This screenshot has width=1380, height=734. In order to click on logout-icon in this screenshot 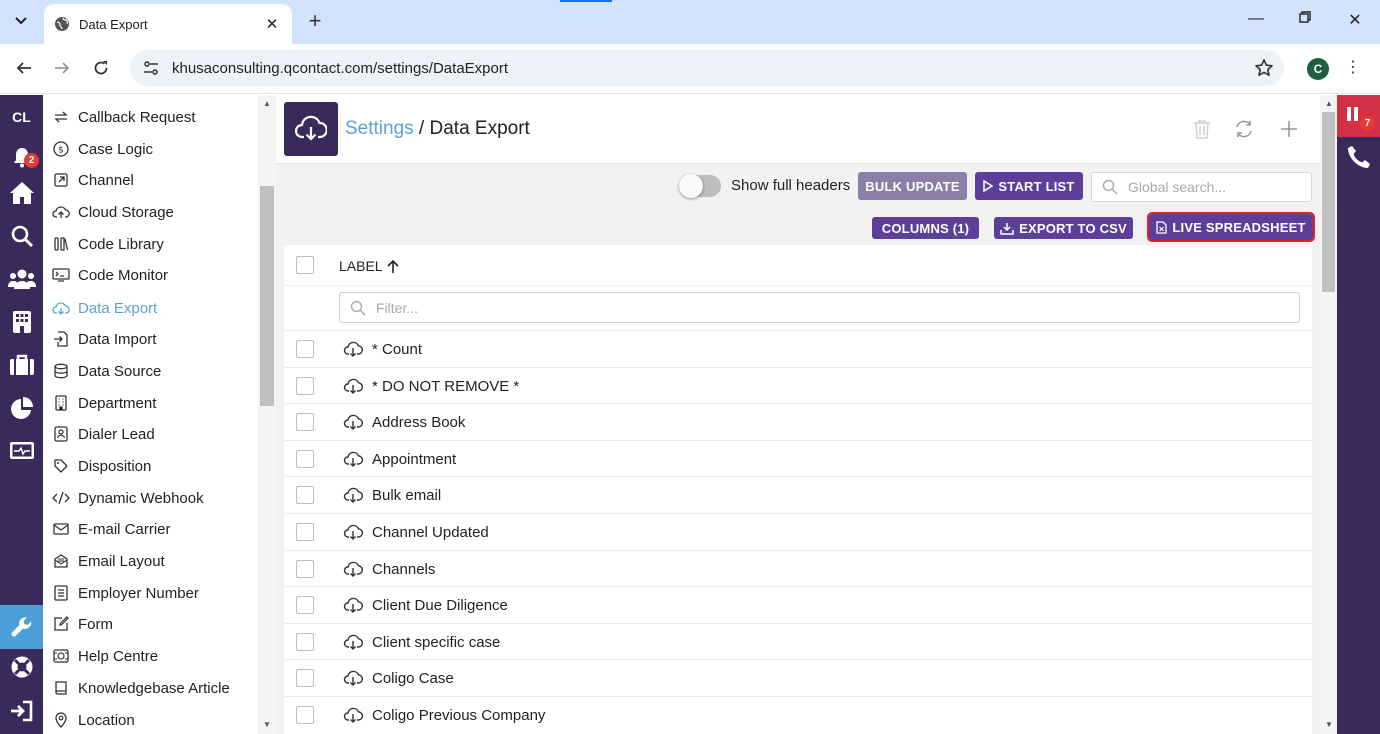, I will do `click(22, 711)`.